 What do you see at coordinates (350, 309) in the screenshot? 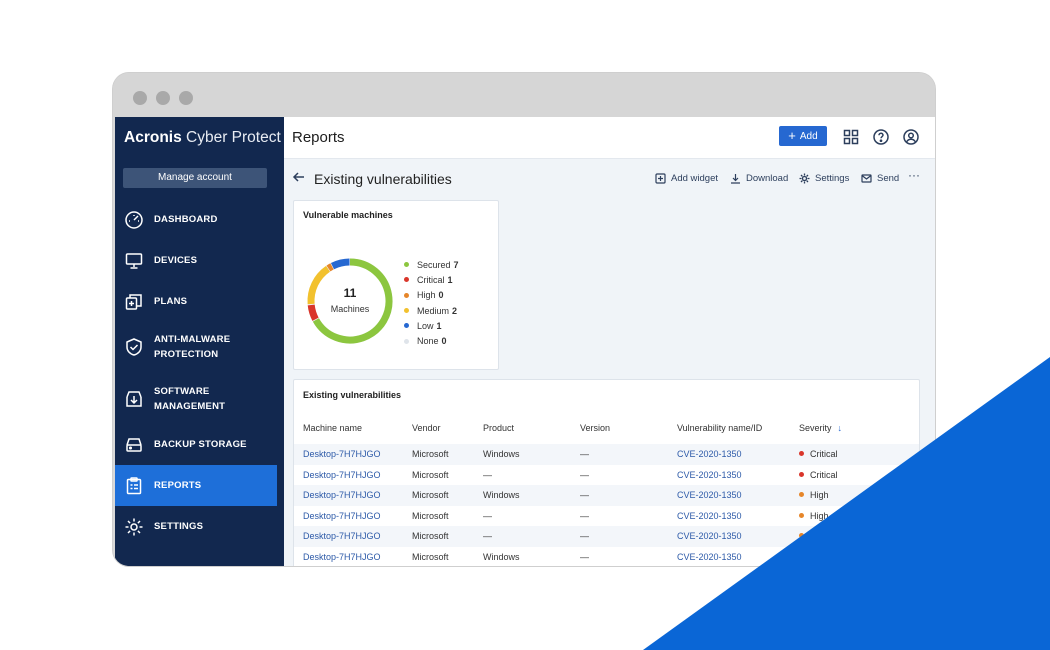
I see `donut-total-label: Machines` at bounding box center [350, 309].